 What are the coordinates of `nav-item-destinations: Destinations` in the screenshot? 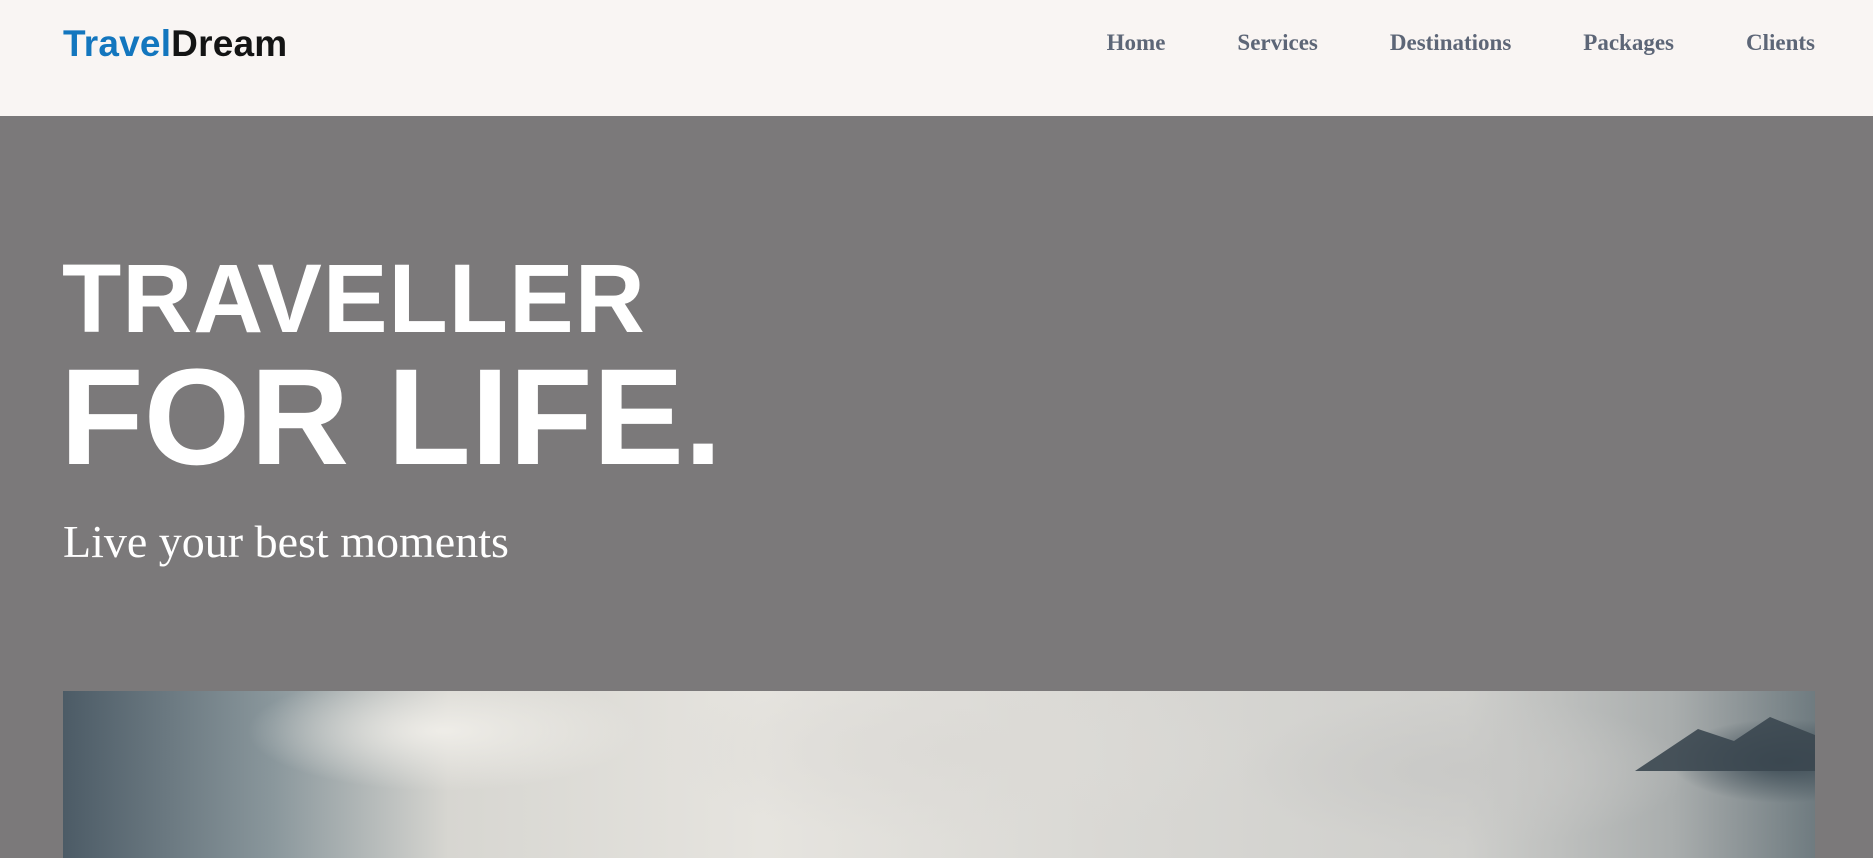 It's located at (1450, 43).